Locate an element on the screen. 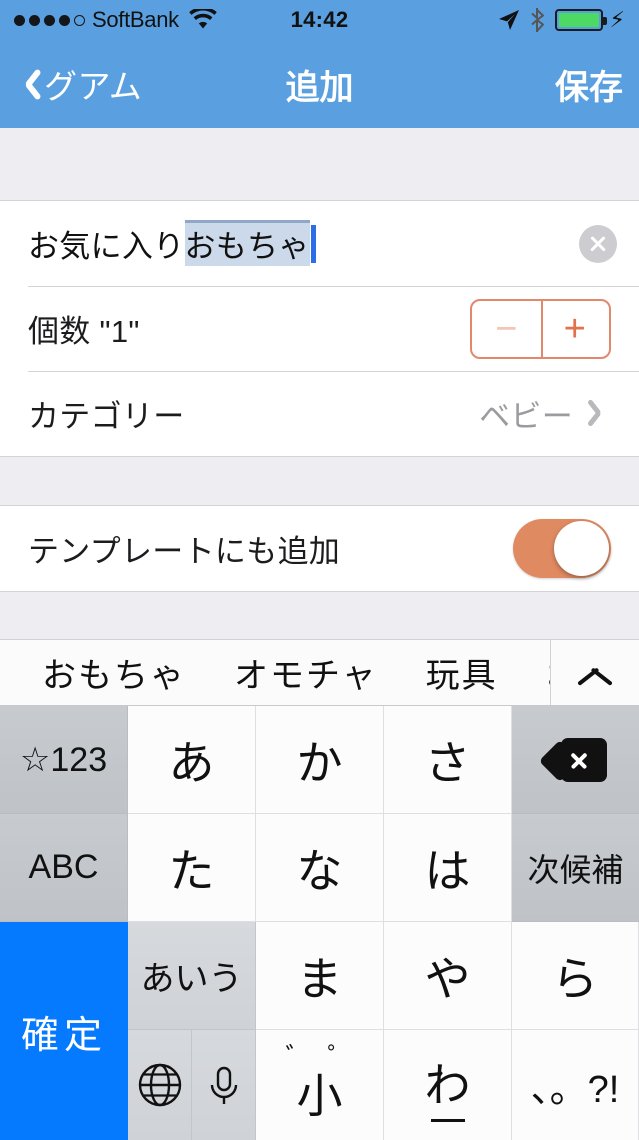 This screenshot has height=1140, width=639. section-gap-bottom is located at coordinates (319, 615).